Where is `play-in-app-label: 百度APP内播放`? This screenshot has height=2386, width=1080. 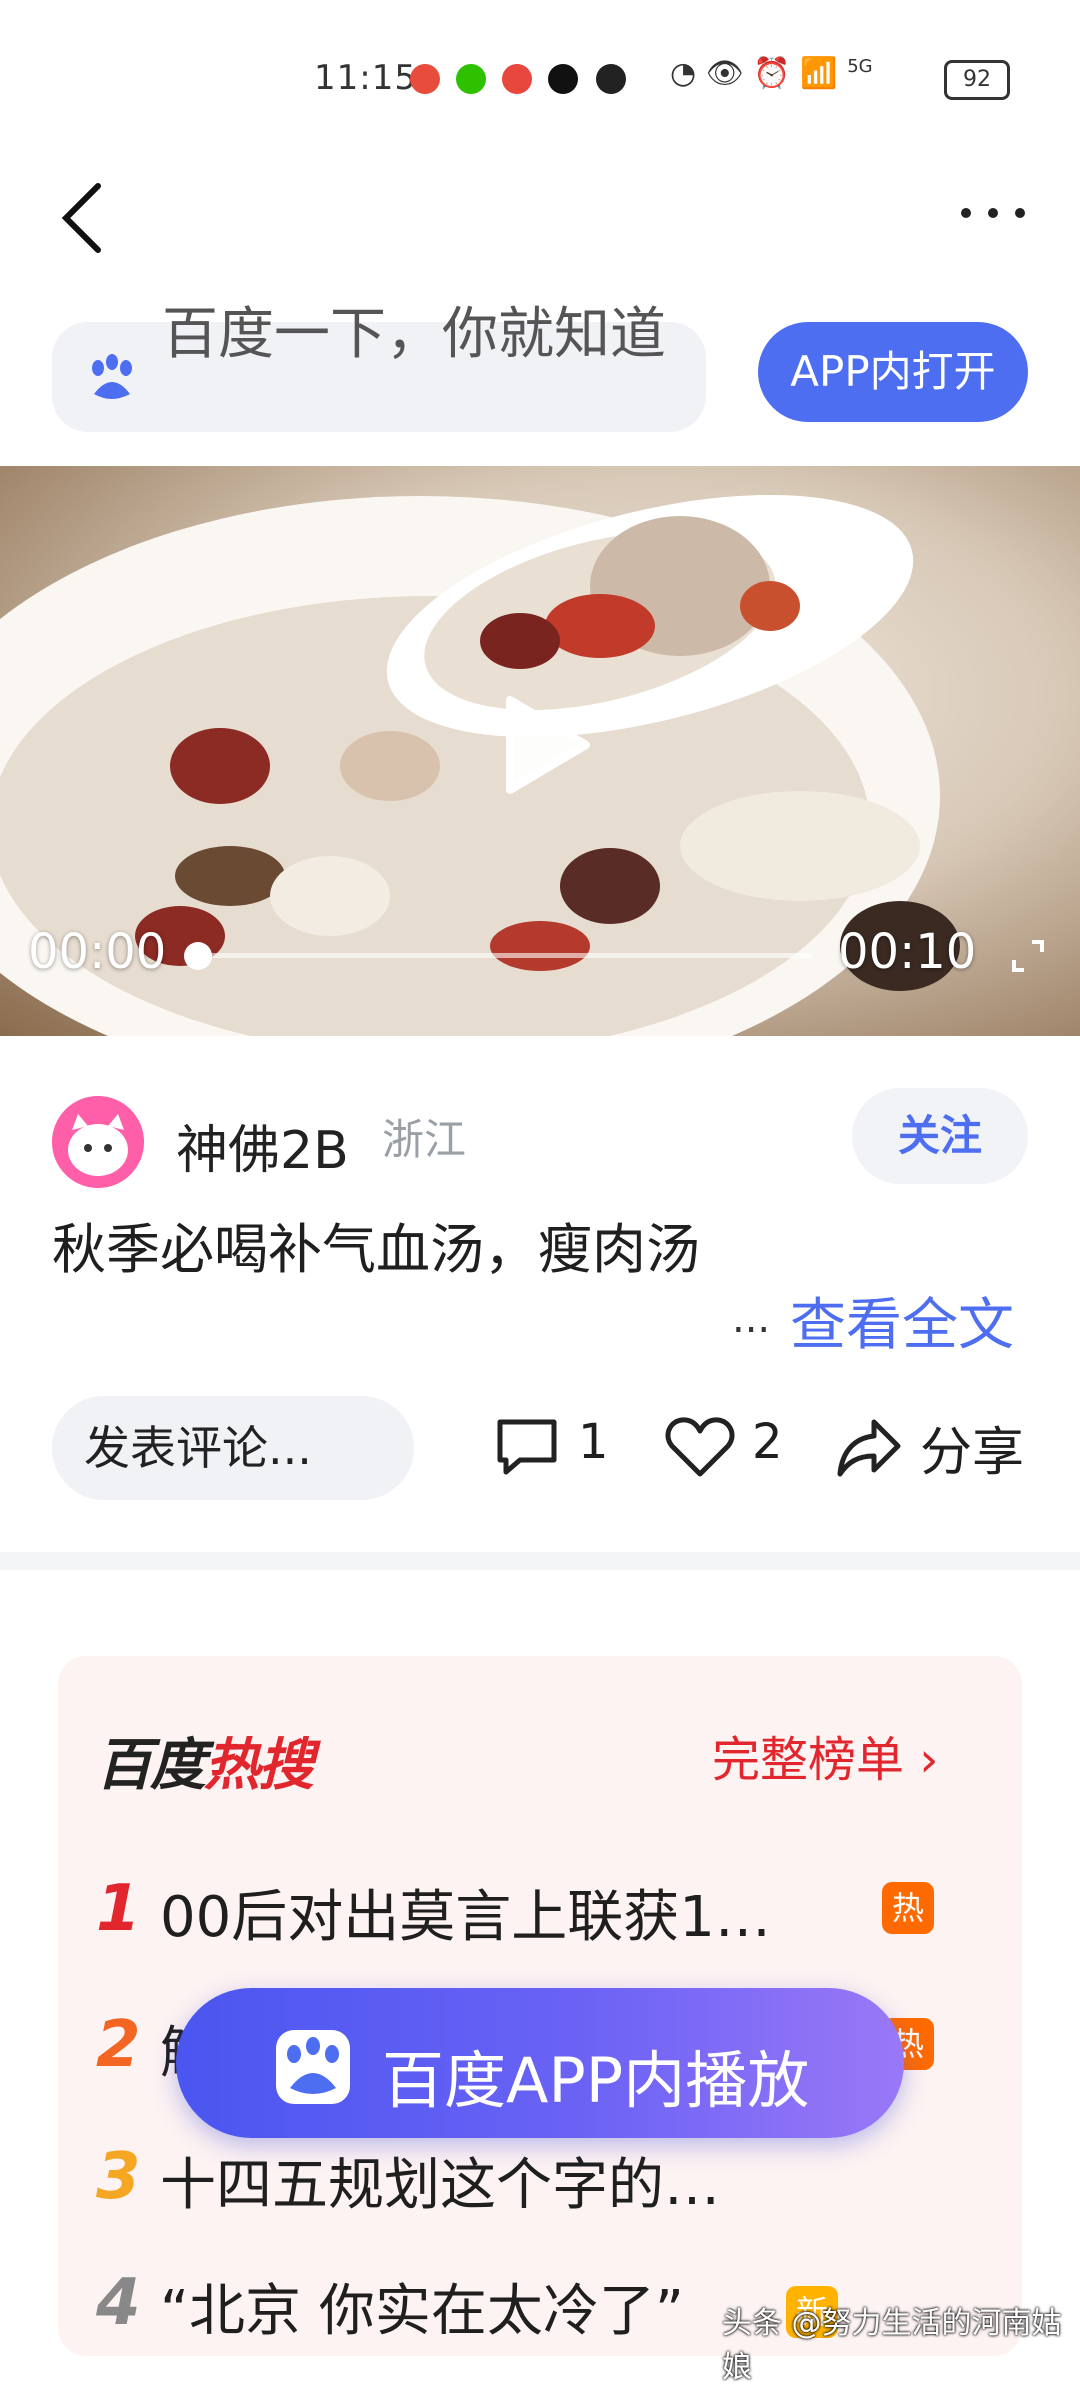
play-in-app-label: 百度APP内播放 is located at coordinates (595, 2075).